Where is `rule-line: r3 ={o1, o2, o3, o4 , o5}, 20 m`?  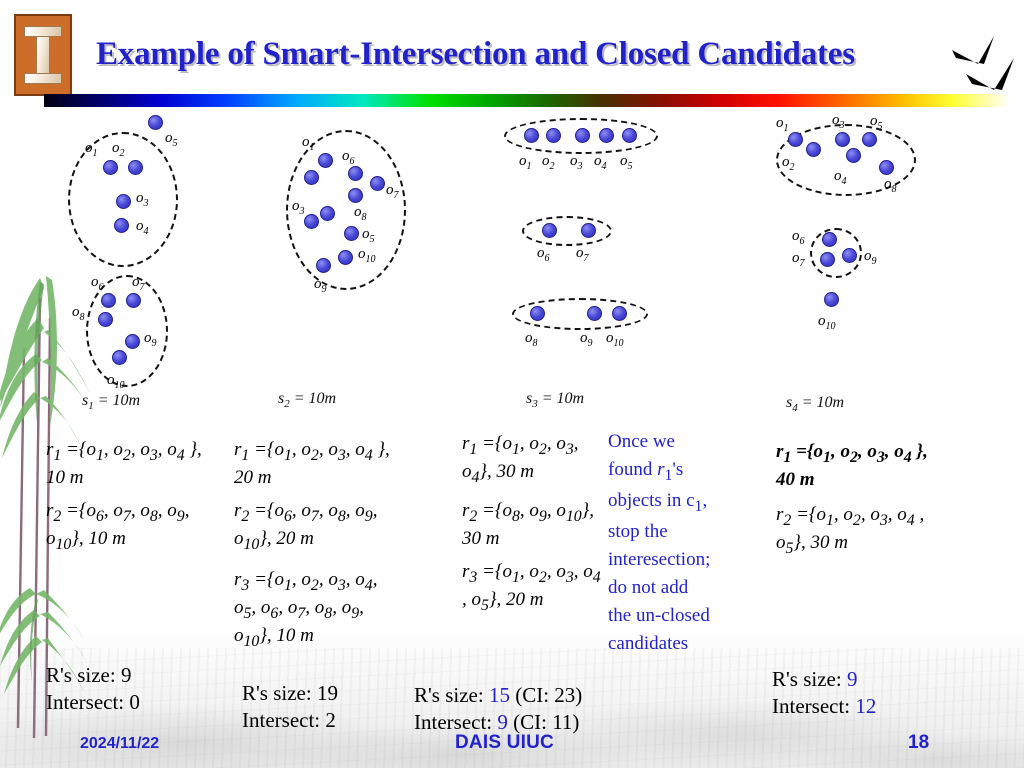 rule-line: r3 ={o1, o2, o3, o4 , o5}, 20 m is located at coordinates (531, 587).